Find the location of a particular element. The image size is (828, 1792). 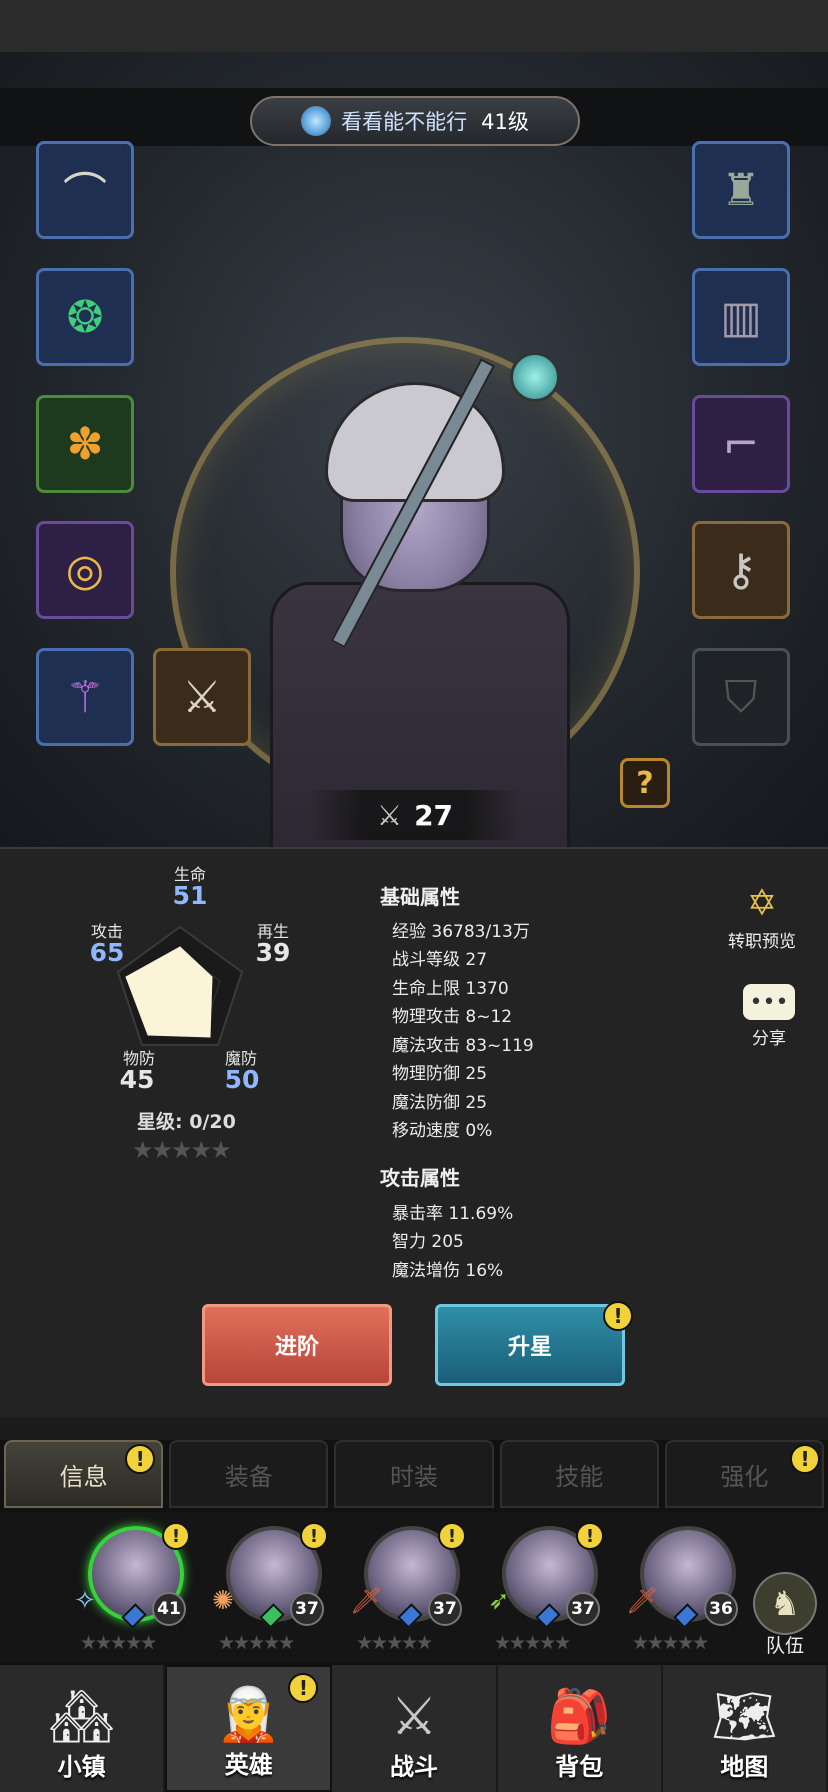

slot-charm: ✽ is located at coordinates (85, 444).